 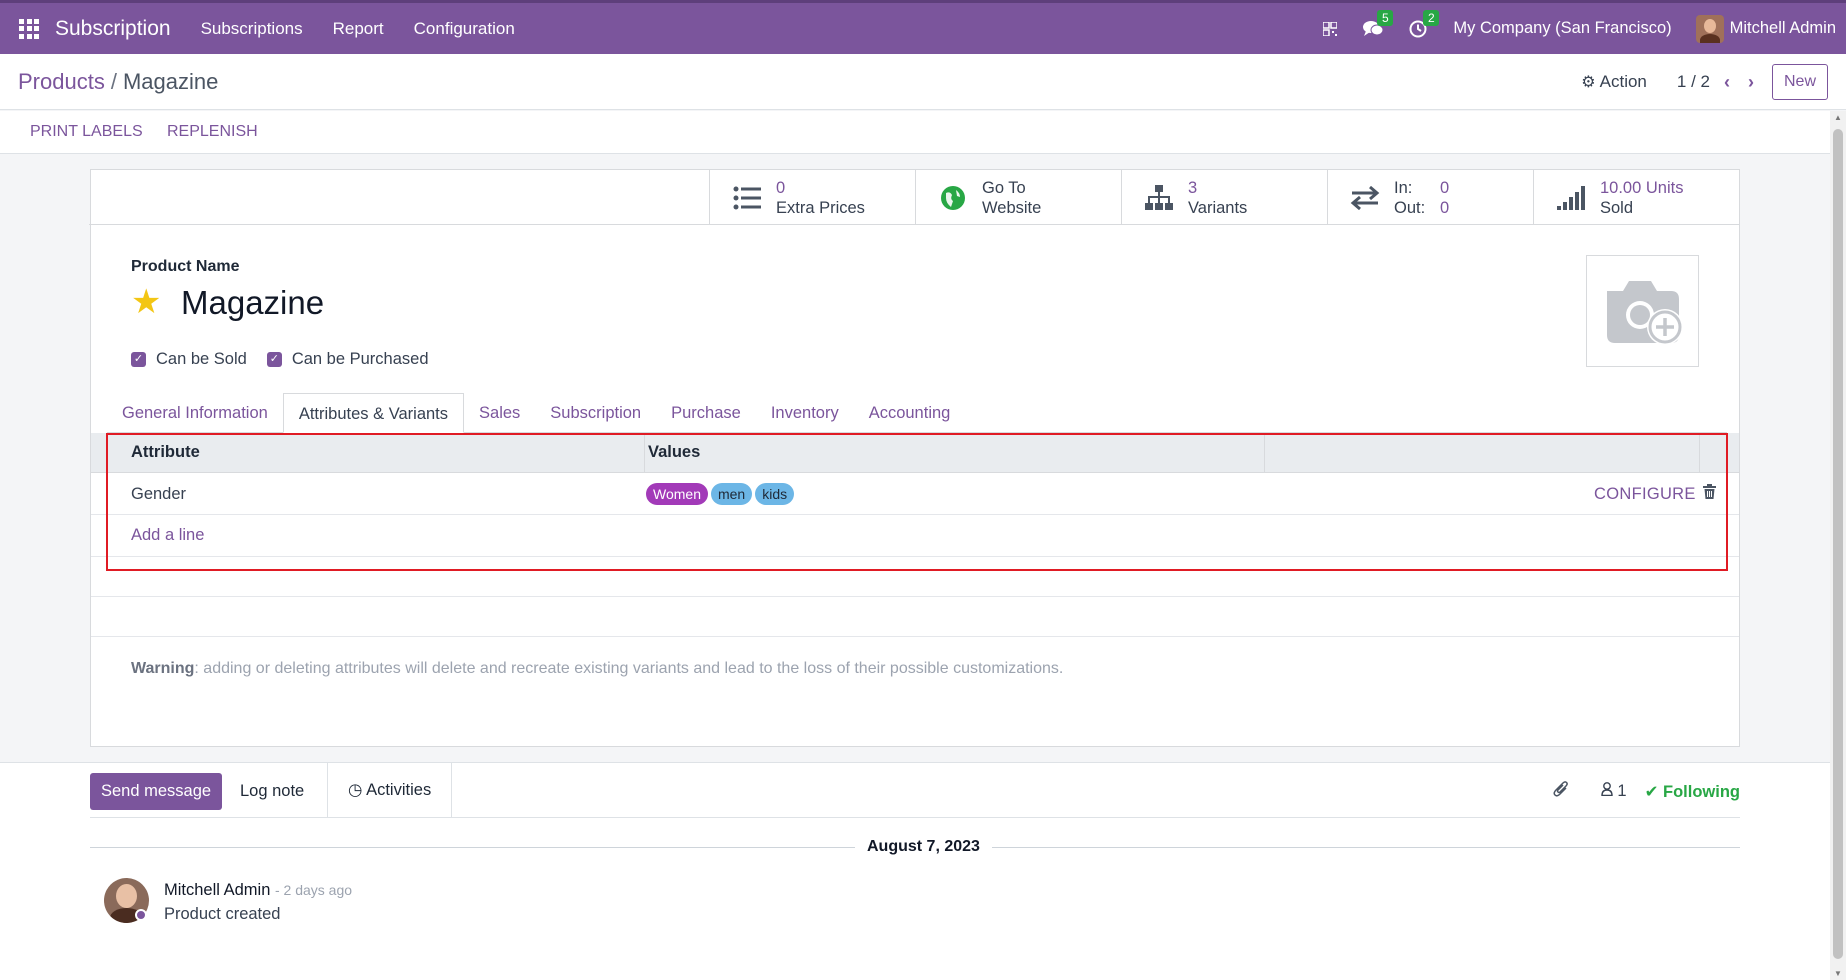 What do you see at coordinates (1727, 82) in the screenshot?
I see `pager-previous-icon: ‹` at bounding box center [1727, 82].